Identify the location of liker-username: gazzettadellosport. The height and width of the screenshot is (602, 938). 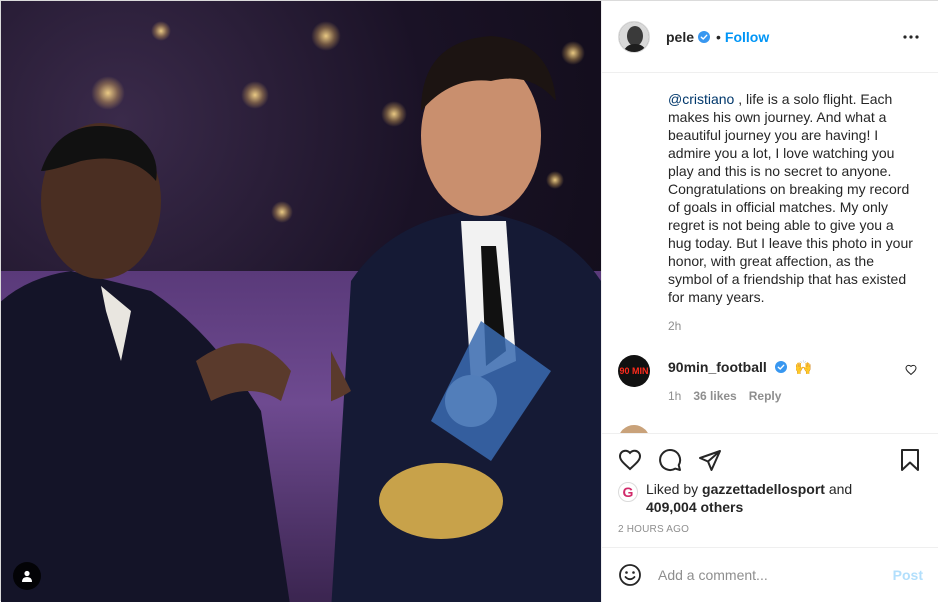
(763, 489).